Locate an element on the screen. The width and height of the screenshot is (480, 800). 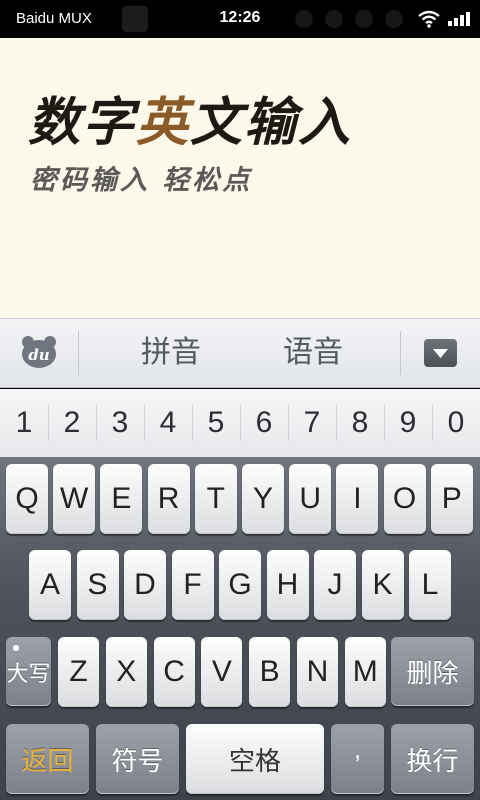
key-z: Z is located at coordinates (78, 672).